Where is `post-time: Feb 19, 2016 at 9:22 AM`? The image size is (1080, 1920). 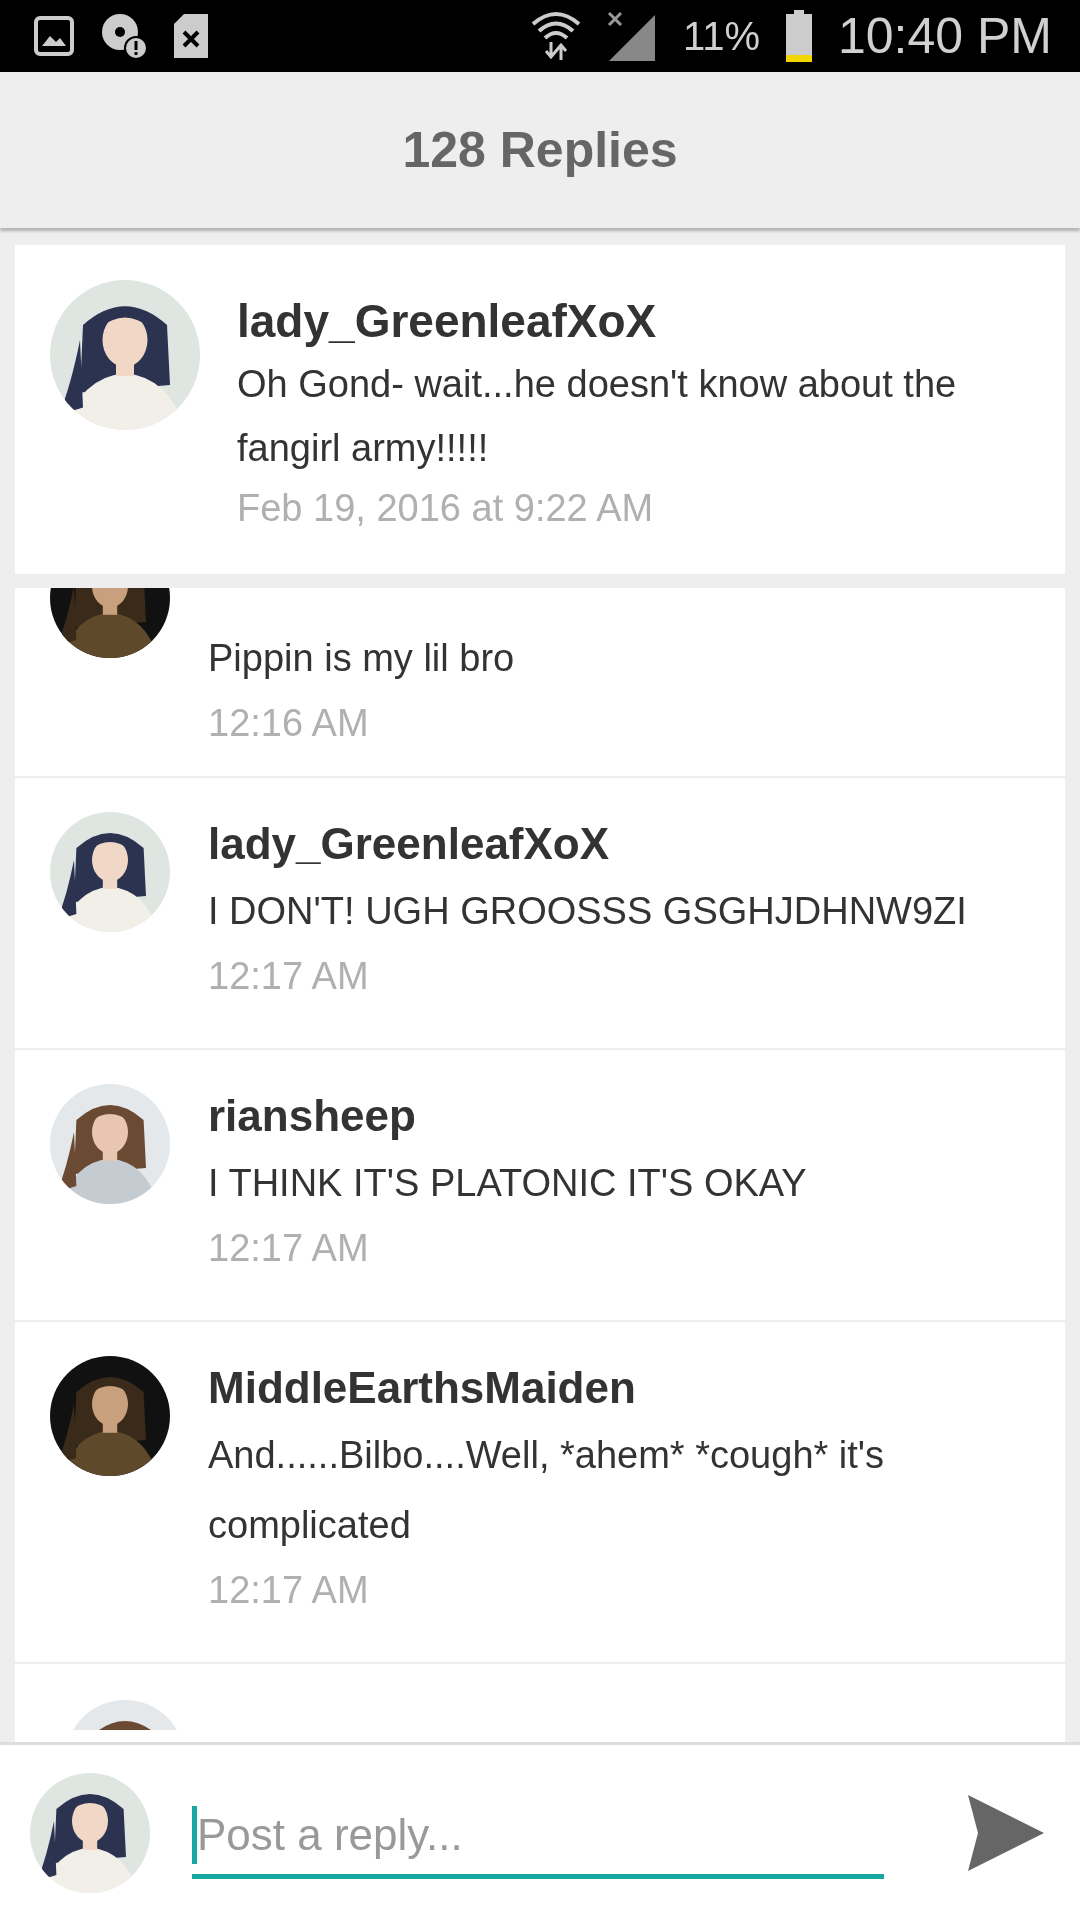 post-time: Feb 19, 2016 at 9:22 AM is located at coordinates (446, 508).